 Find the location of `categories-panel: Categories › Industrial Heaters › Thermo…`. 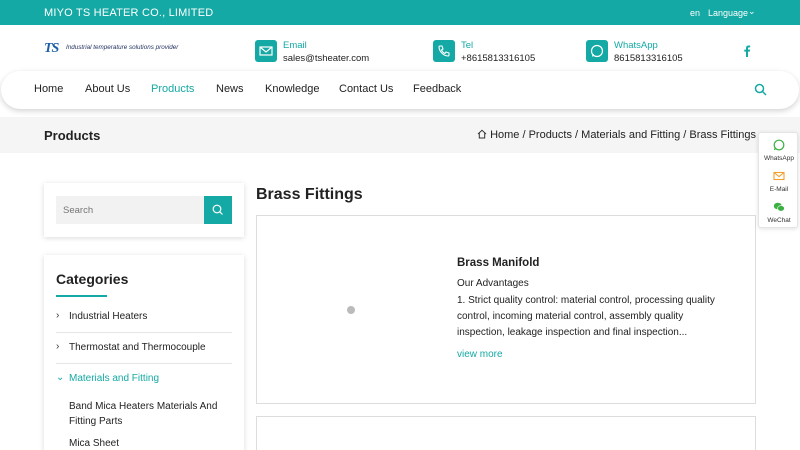

categories-panel: Categories › Industrial Heaters › Thermo… is located at coordinates (144, 352).